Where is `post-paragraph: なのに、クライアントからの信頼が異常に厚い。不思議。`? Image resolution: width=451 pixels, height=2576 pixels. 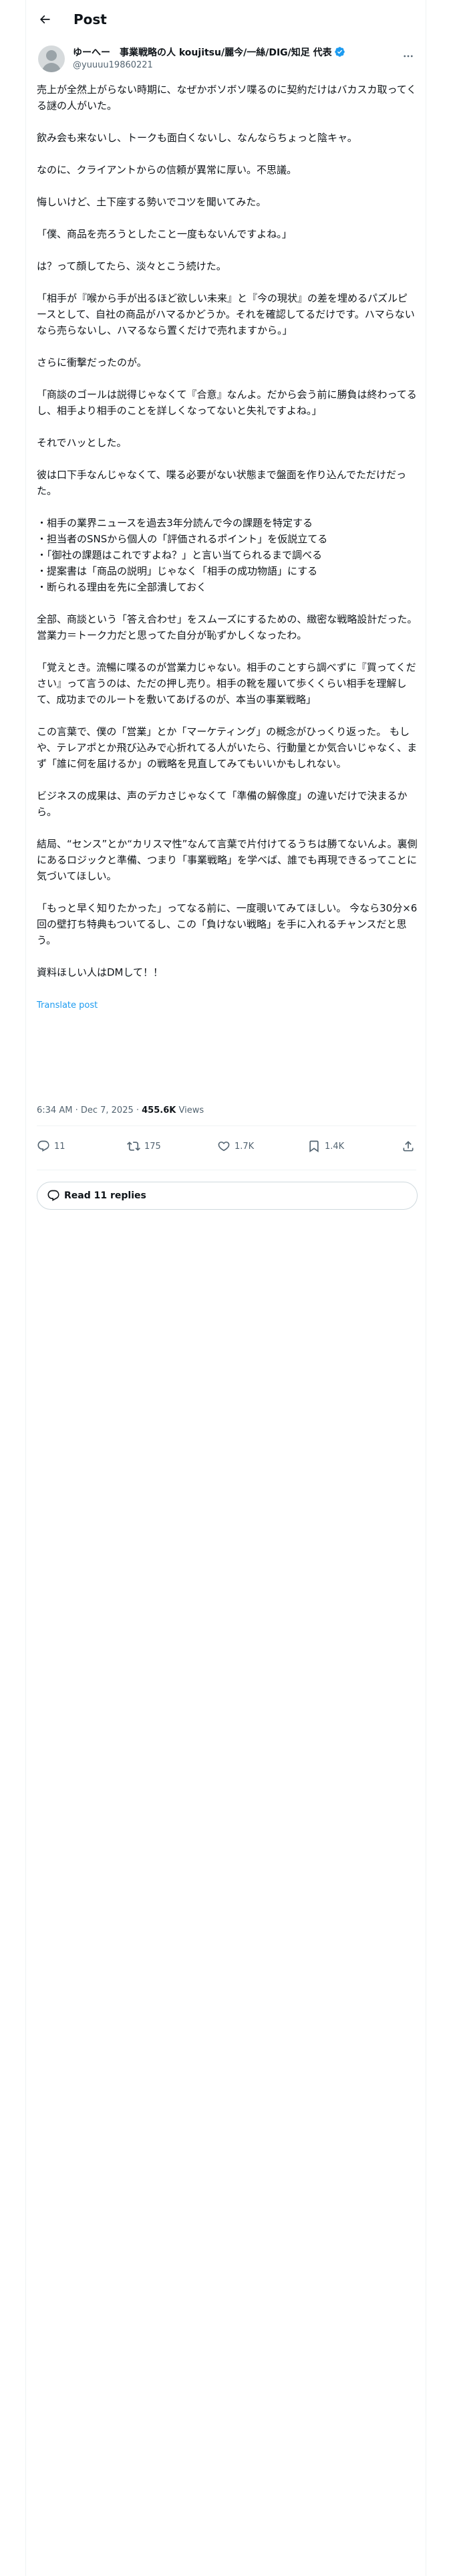 post-paragraph: なのに、クライアントからの信頼が異常に厚い。不思議。 is located at coordinates (167, 170).